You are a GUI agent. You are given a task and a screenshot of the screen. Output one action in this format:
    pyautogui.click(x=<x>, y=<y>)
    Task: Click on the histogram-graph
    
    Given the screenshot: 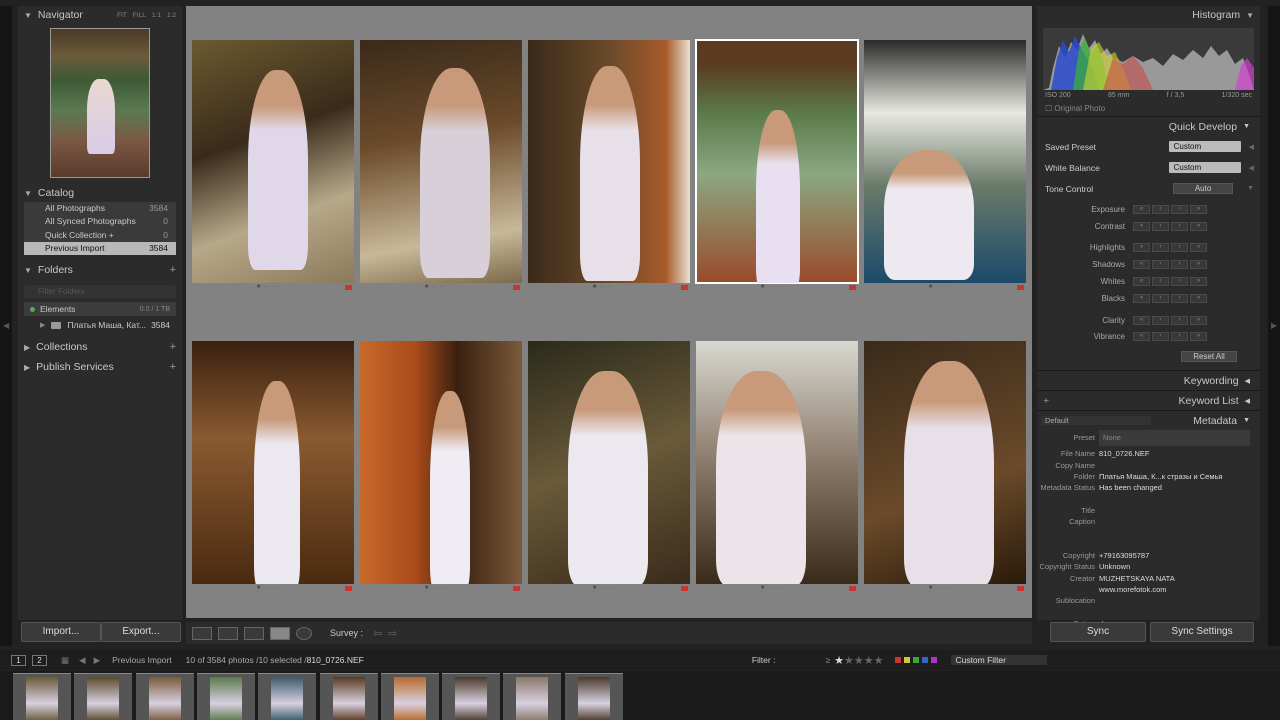 What is the action you would take?
    pyautogui.click(x=1148, y=59)
    